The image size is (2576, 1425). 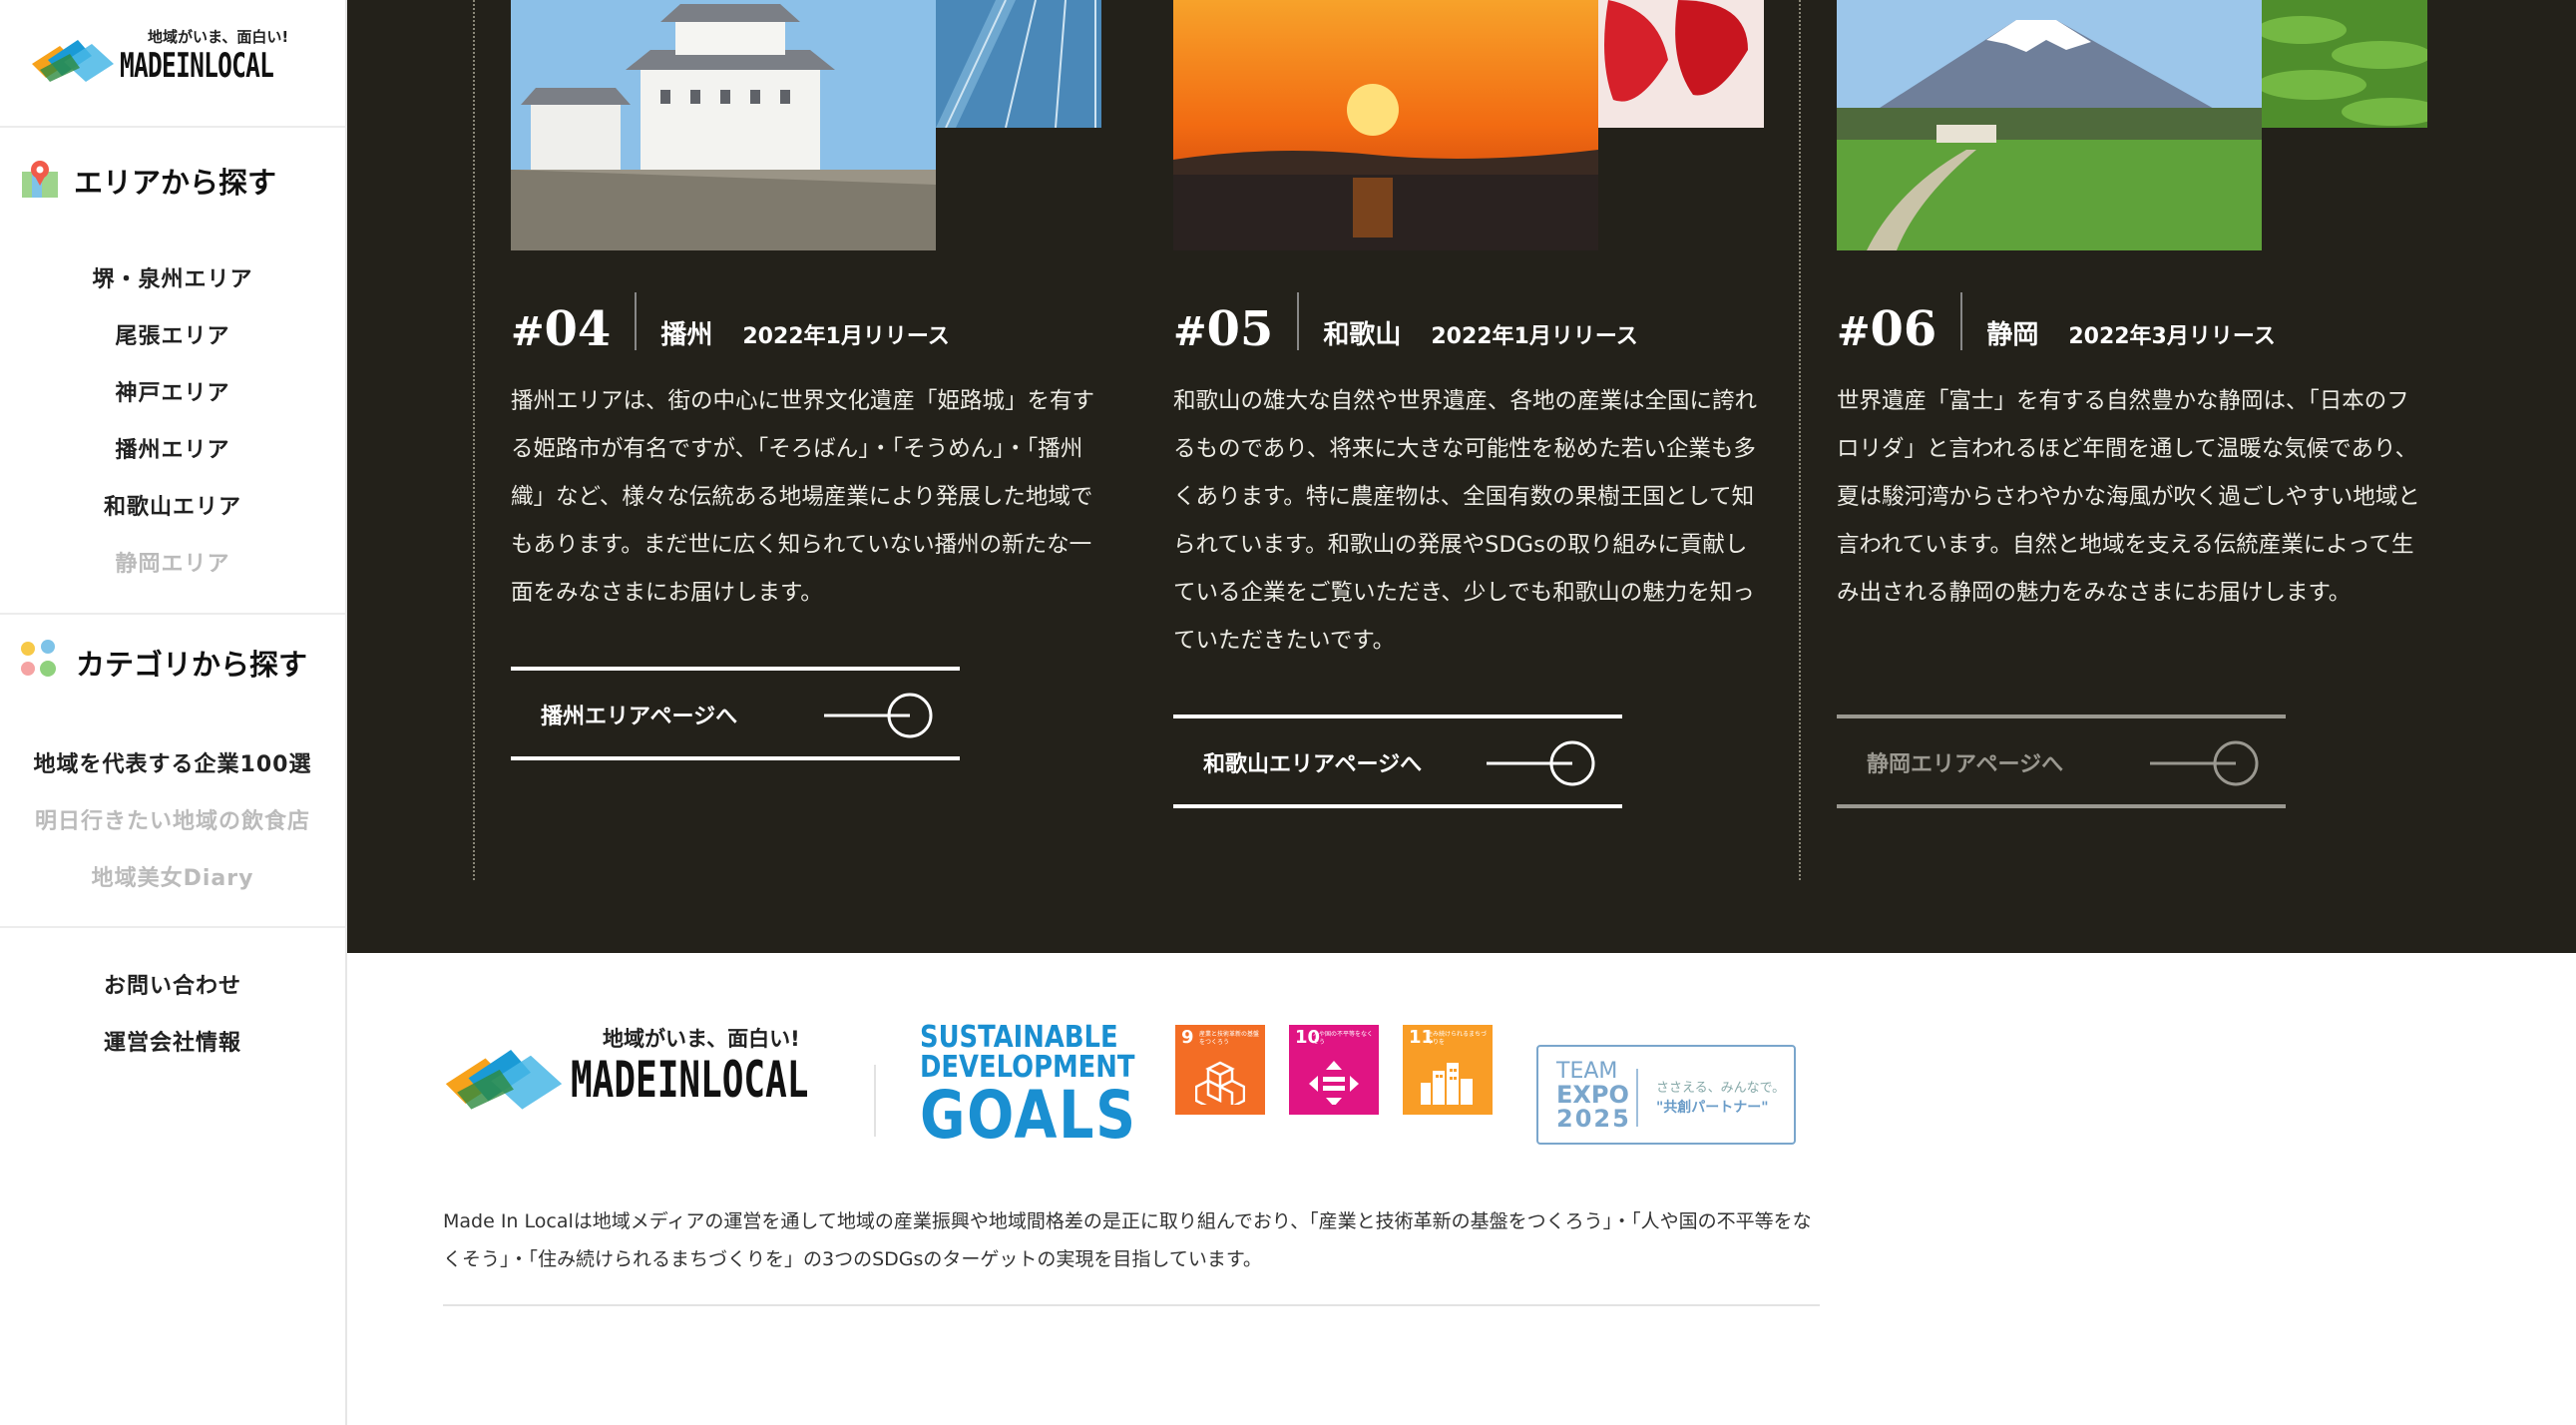 I want to click on site-logo: 地域がいま、面白い! MADEINLOCAL, so click(x=174, y=55).